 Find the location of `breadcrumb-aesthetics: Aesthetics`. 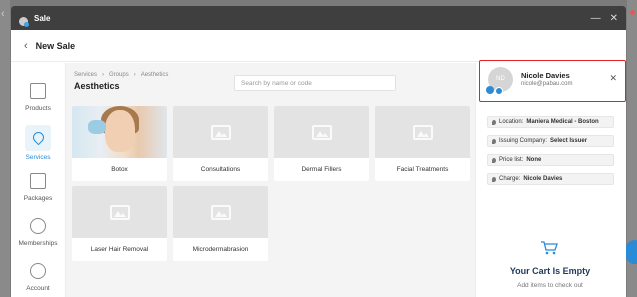

breadcrumb-aesthetics: Aesthetics is located at coordinates (154, 75).